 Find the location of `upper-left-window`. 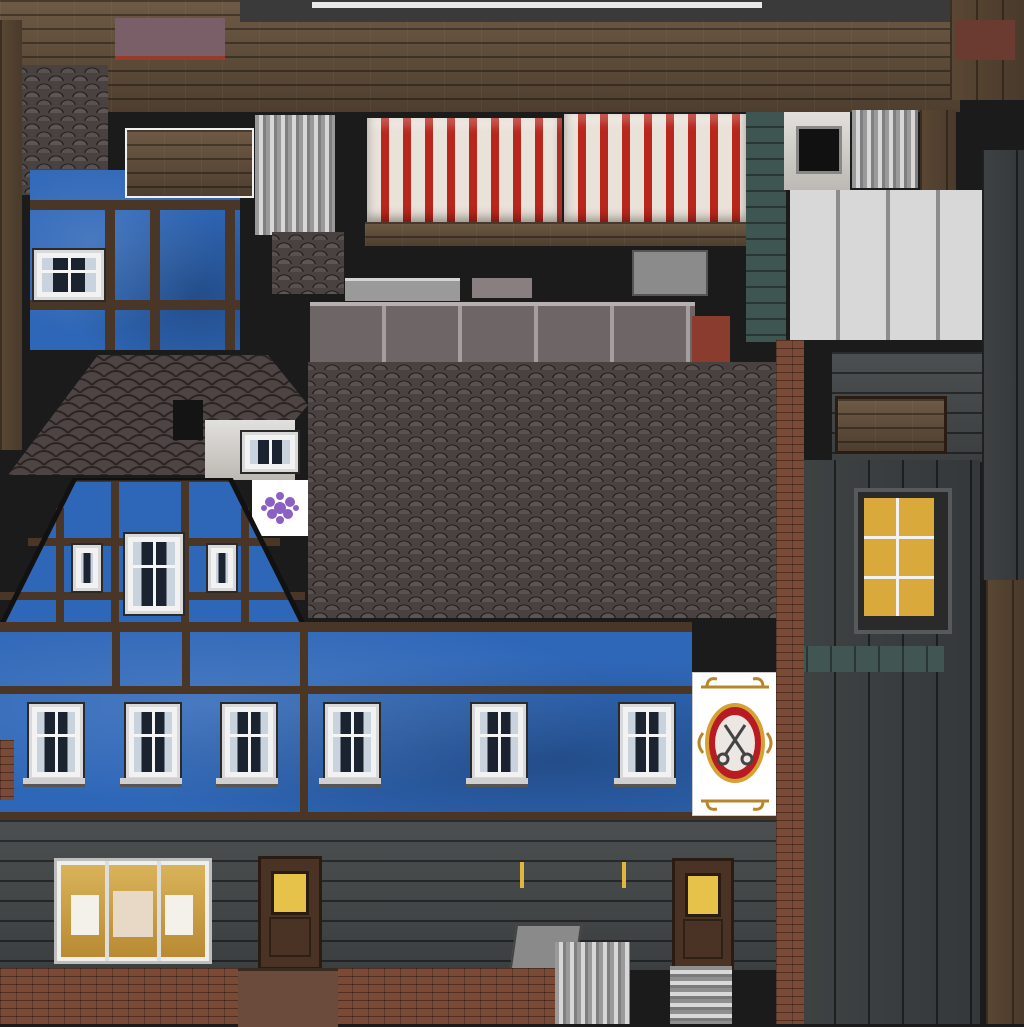

upper-left-window is located at coordinates (69, 275).